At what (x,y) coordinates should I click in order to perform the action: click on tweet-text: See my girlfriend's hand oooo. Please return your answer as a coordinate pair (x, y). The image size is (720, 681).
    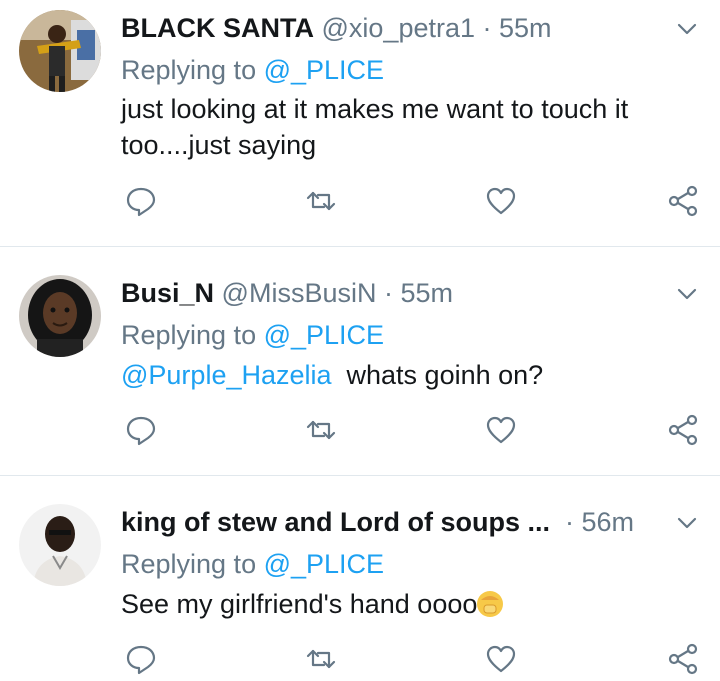
    Looking at the image, I should click on (401, 604).